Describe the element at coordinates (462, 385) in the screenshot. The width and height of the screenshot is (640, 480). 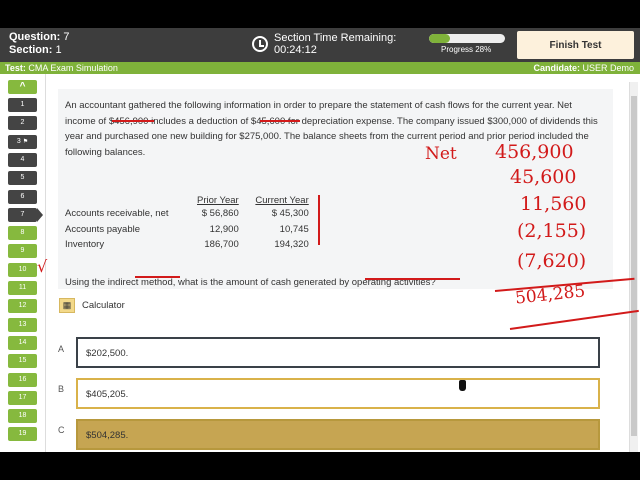
I see `mouse-cursor` at that location.